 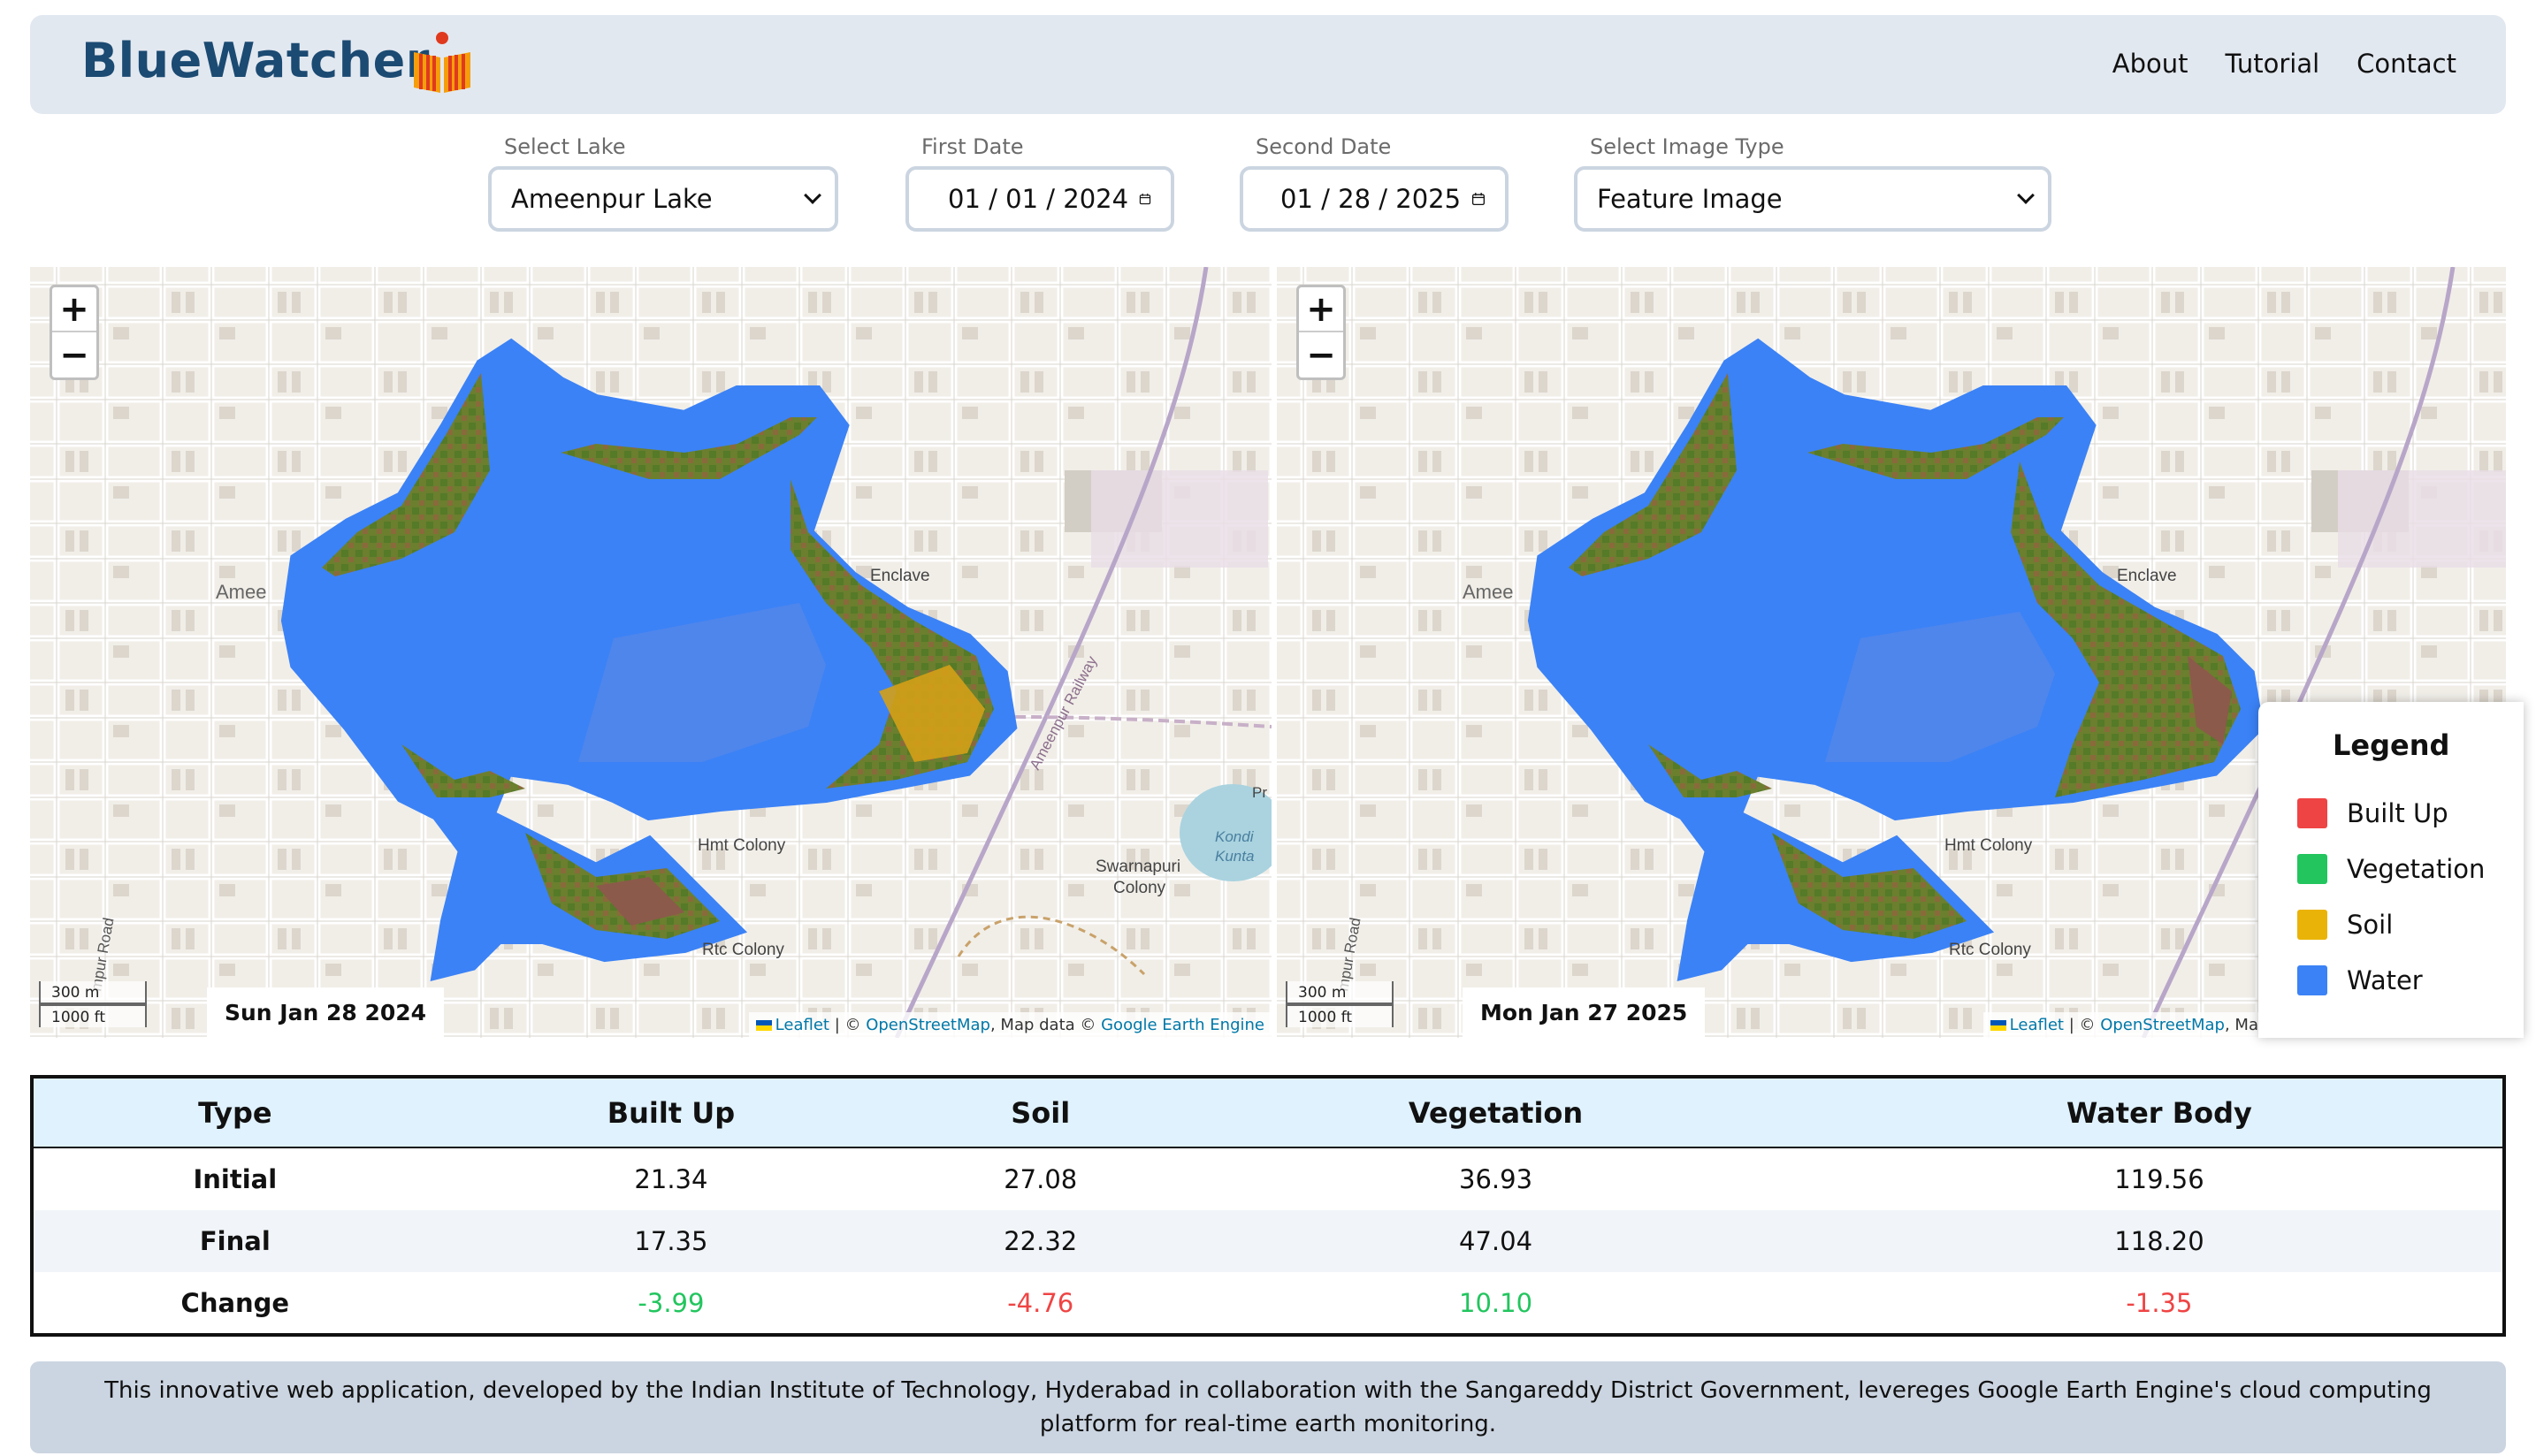 I want to click on nav-about: About, so click(x=2150, y=64).